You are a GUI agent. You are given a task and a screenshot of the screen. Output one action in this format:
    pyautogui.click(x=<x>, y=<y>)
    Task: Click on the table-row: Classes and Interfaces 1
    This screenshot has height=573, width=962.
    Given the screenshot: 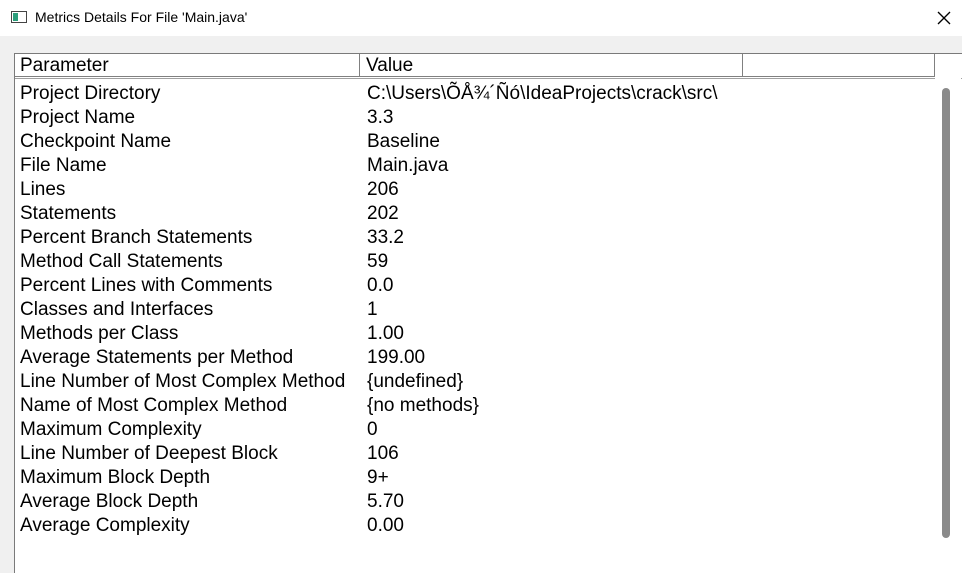 What is the action you would take?
    pyautogui.click(x=475, y=310)
    